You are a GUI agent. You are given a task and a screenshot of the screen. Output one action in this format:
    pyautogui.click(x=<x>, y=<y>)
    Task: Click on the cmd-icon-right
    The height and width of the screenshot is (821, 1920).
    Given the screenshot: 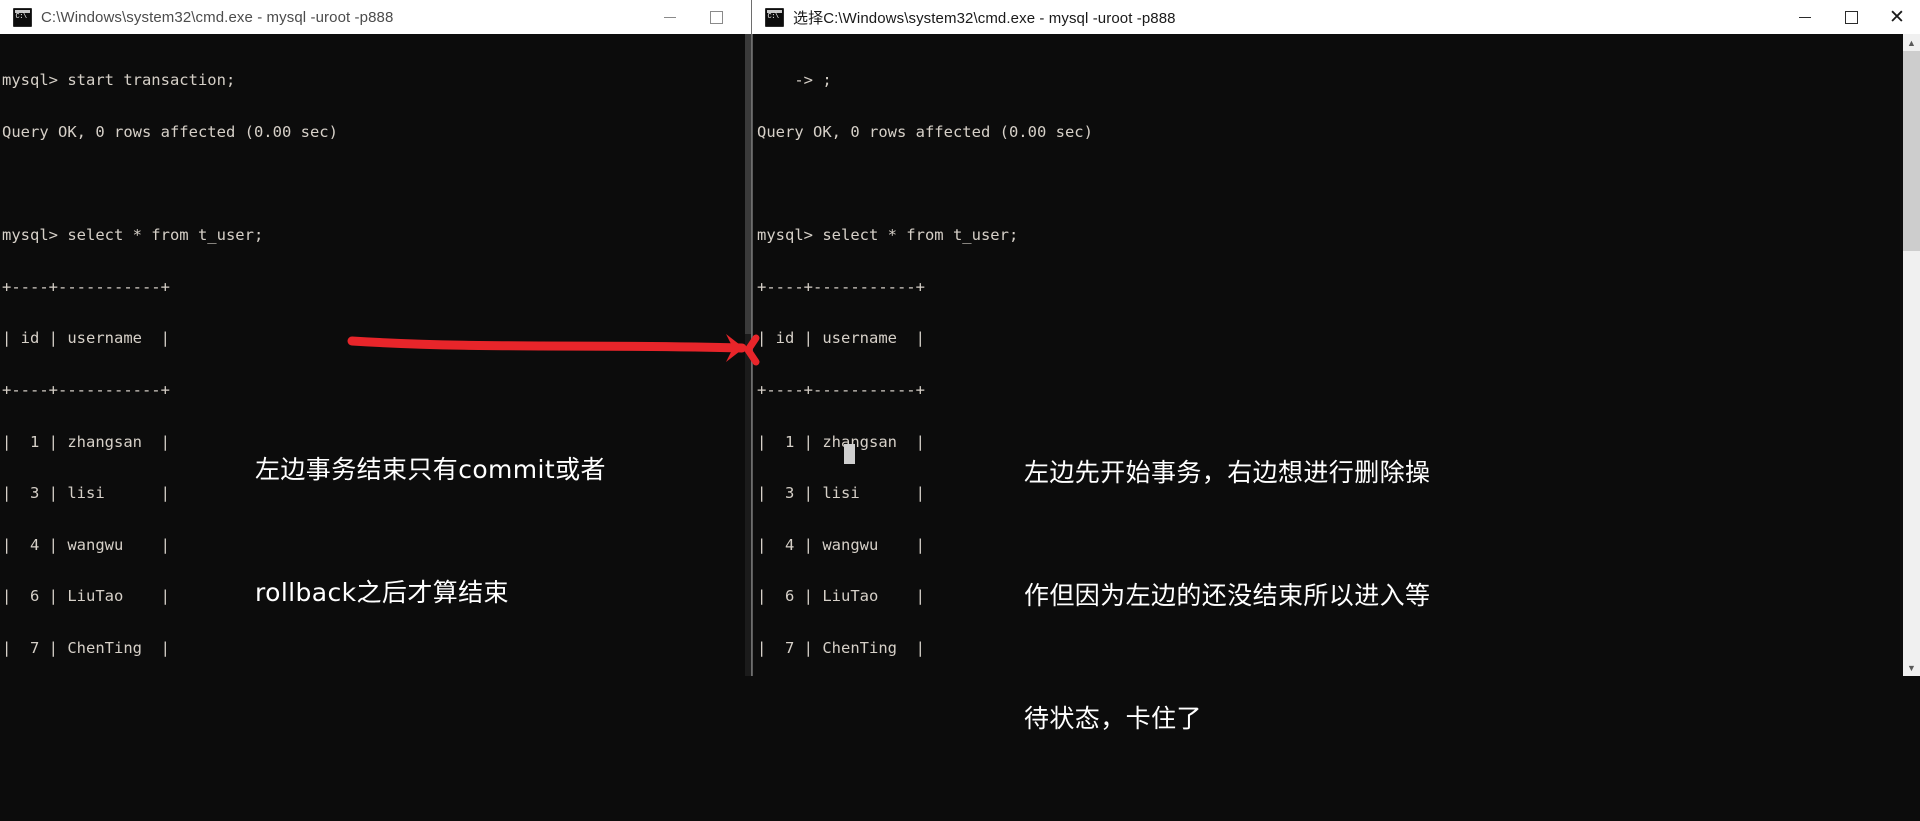 What is the action you would take?
    pyautogui.click(x=774, y=17)
    